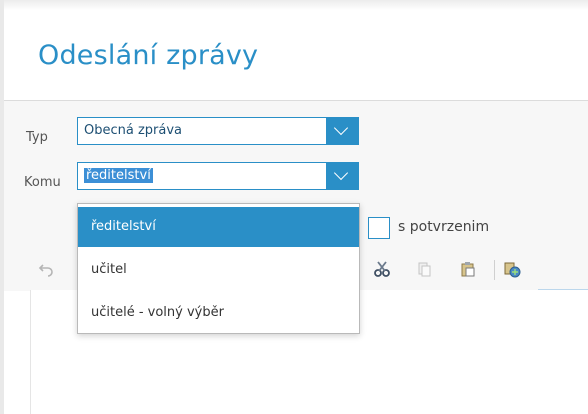 This screenshot has width=588, height=414. I want to click on dropdown-option-ucitele-volny-vyber: učitelé - volný výběr, so click(218, 313).